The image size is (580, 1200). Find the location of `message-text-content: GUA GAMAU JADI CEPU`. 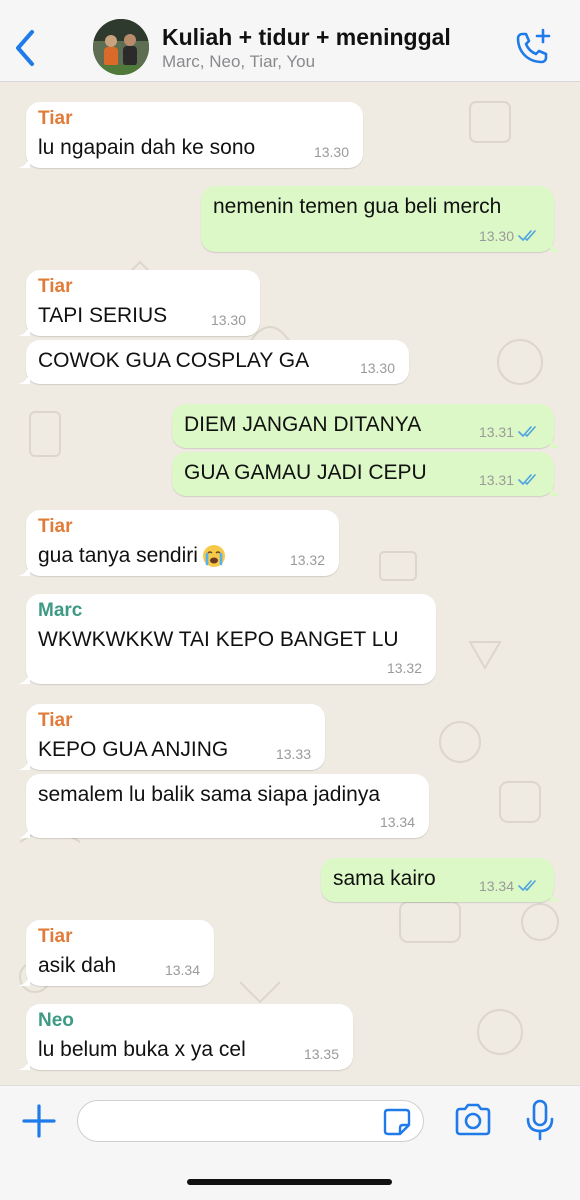

message-text-content: GUA GAMAU JADI CEPU is located at coordinates (305, 472).